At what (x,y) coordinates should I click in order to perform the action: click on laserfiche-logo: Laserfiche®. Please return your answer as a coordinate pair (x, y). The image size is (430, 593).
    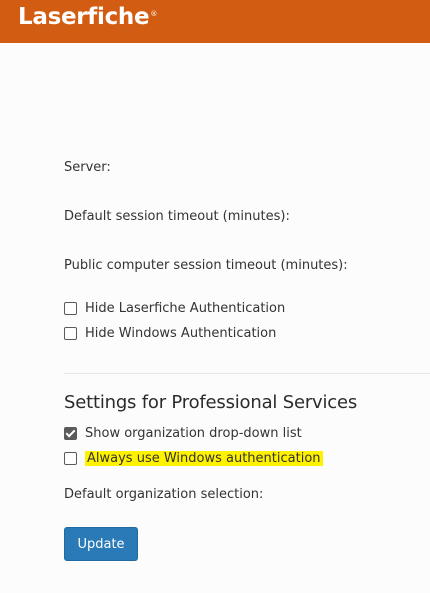
    Looking at the image, I should click on (87, 17).